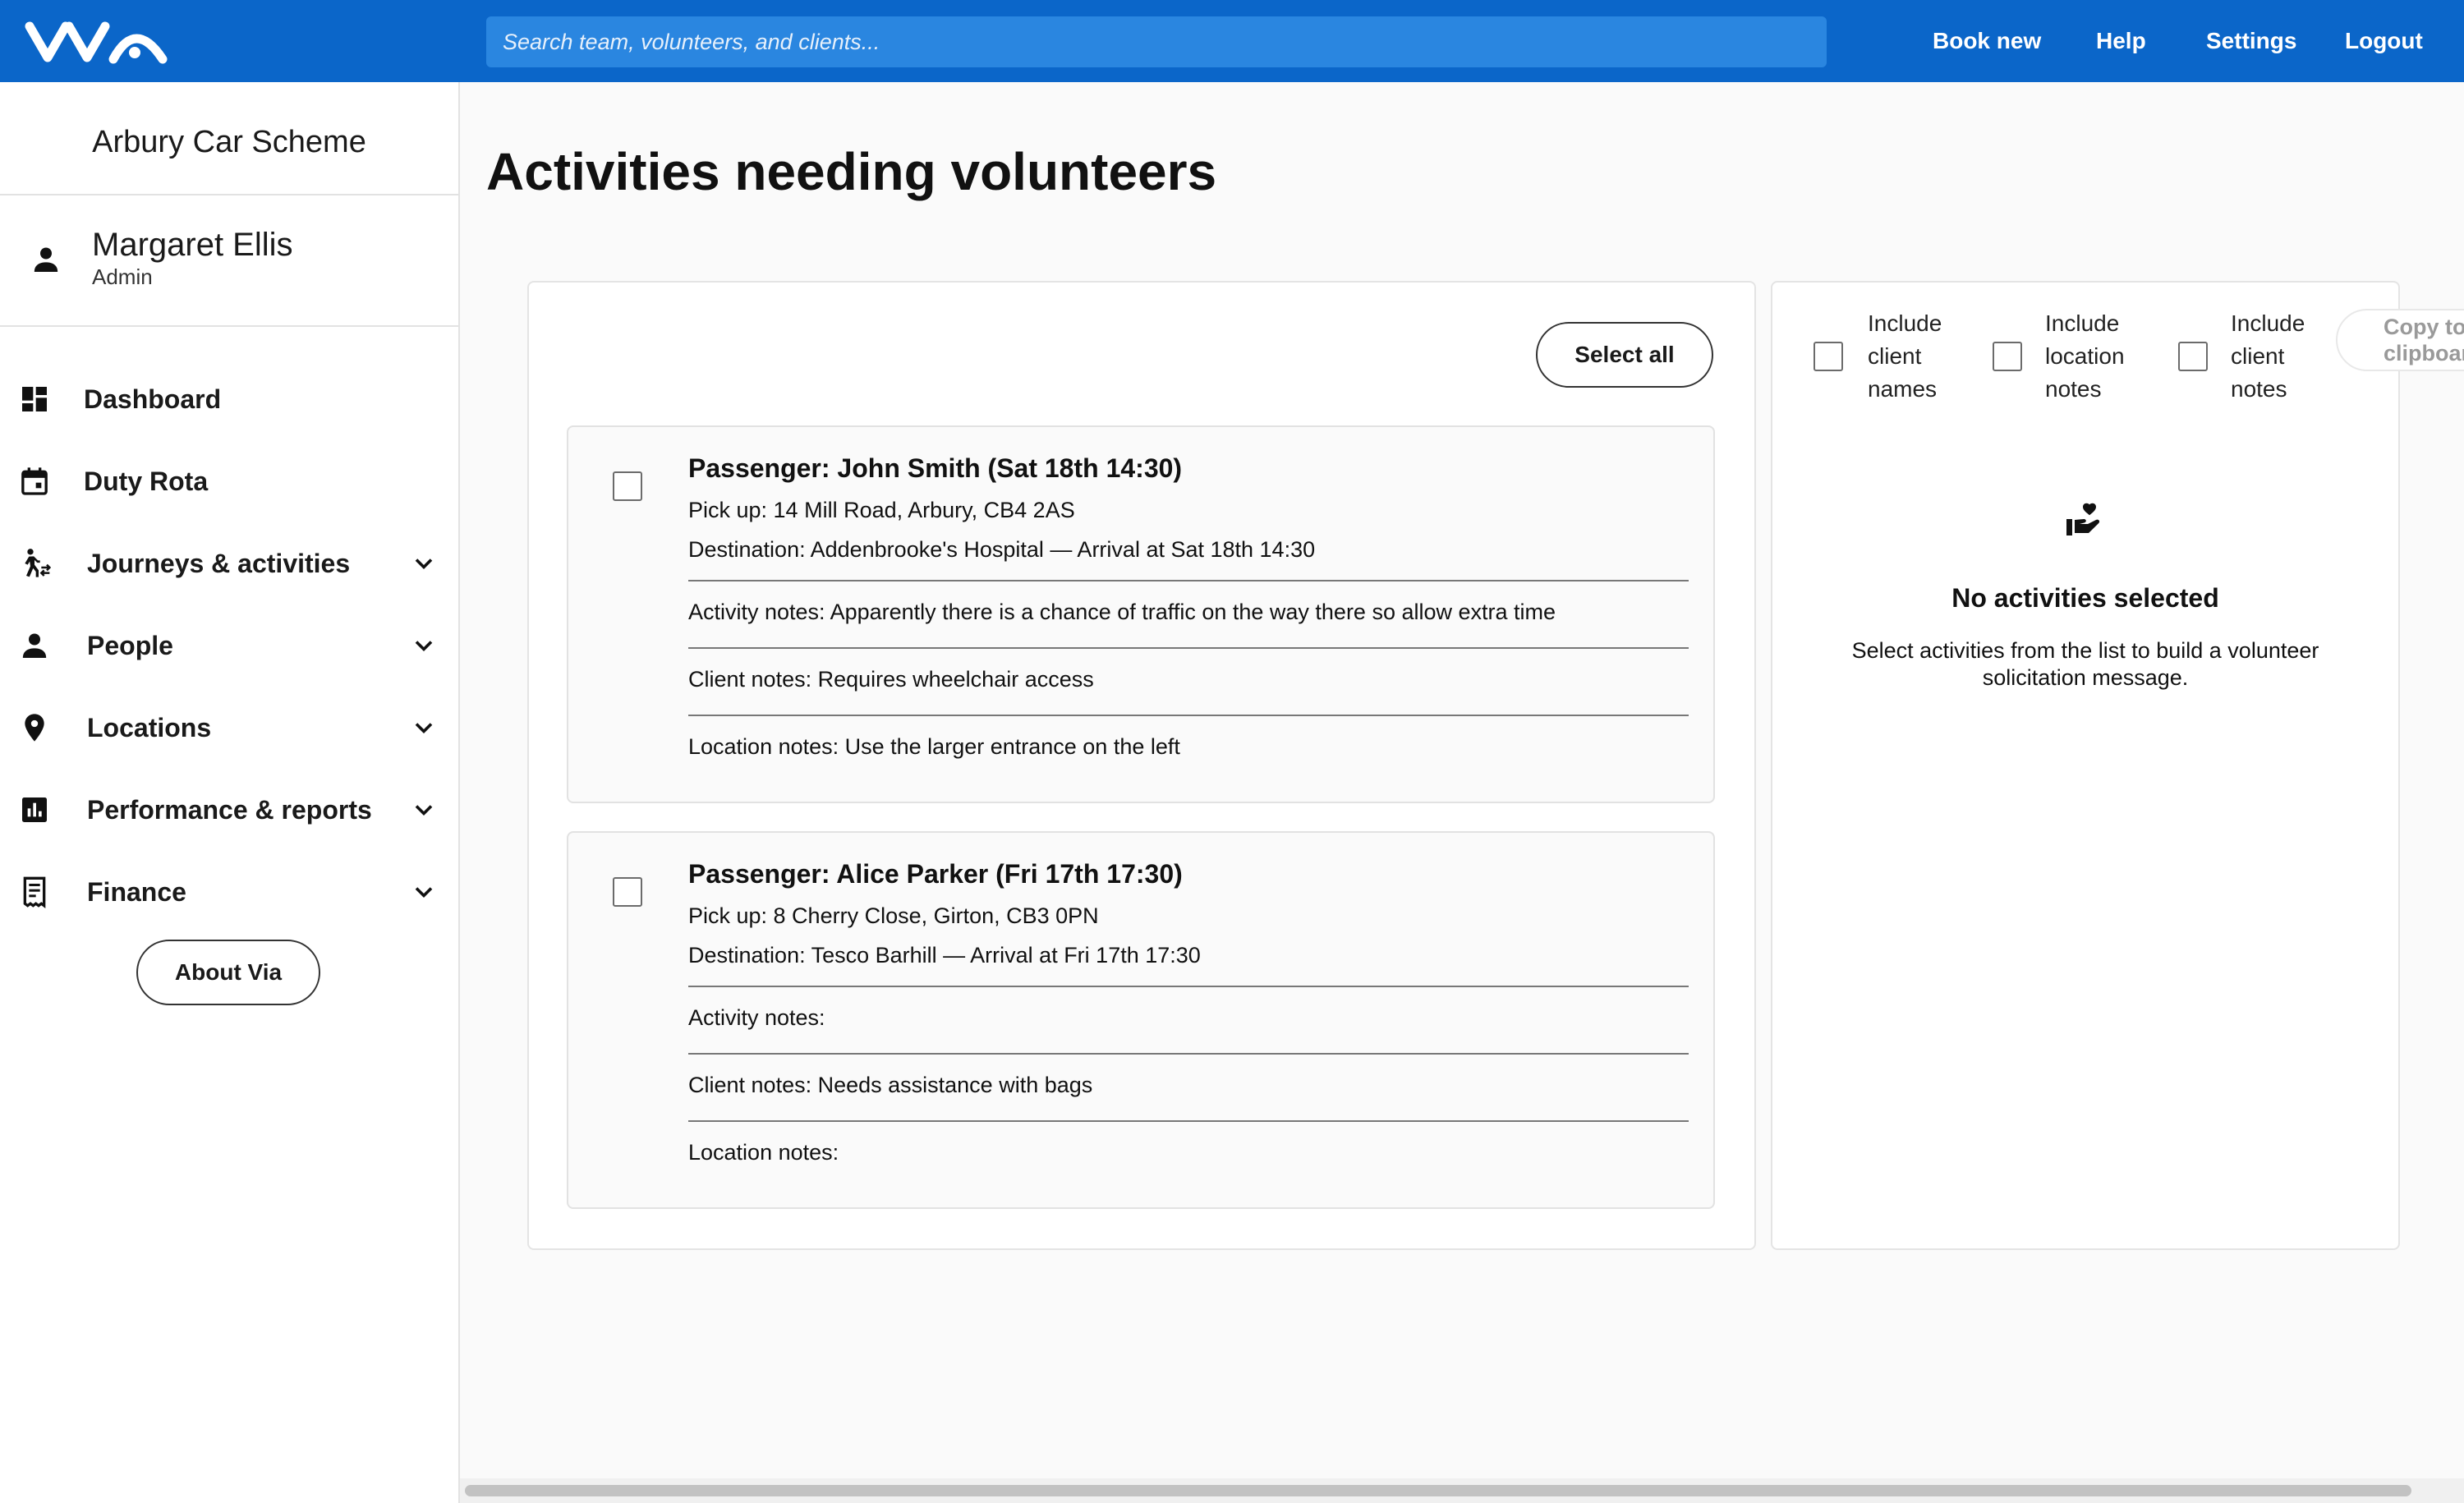  Describe the element at coordinates (2007, 356) in the screenshot. I see `include-location-notes-checkbox` at that location.